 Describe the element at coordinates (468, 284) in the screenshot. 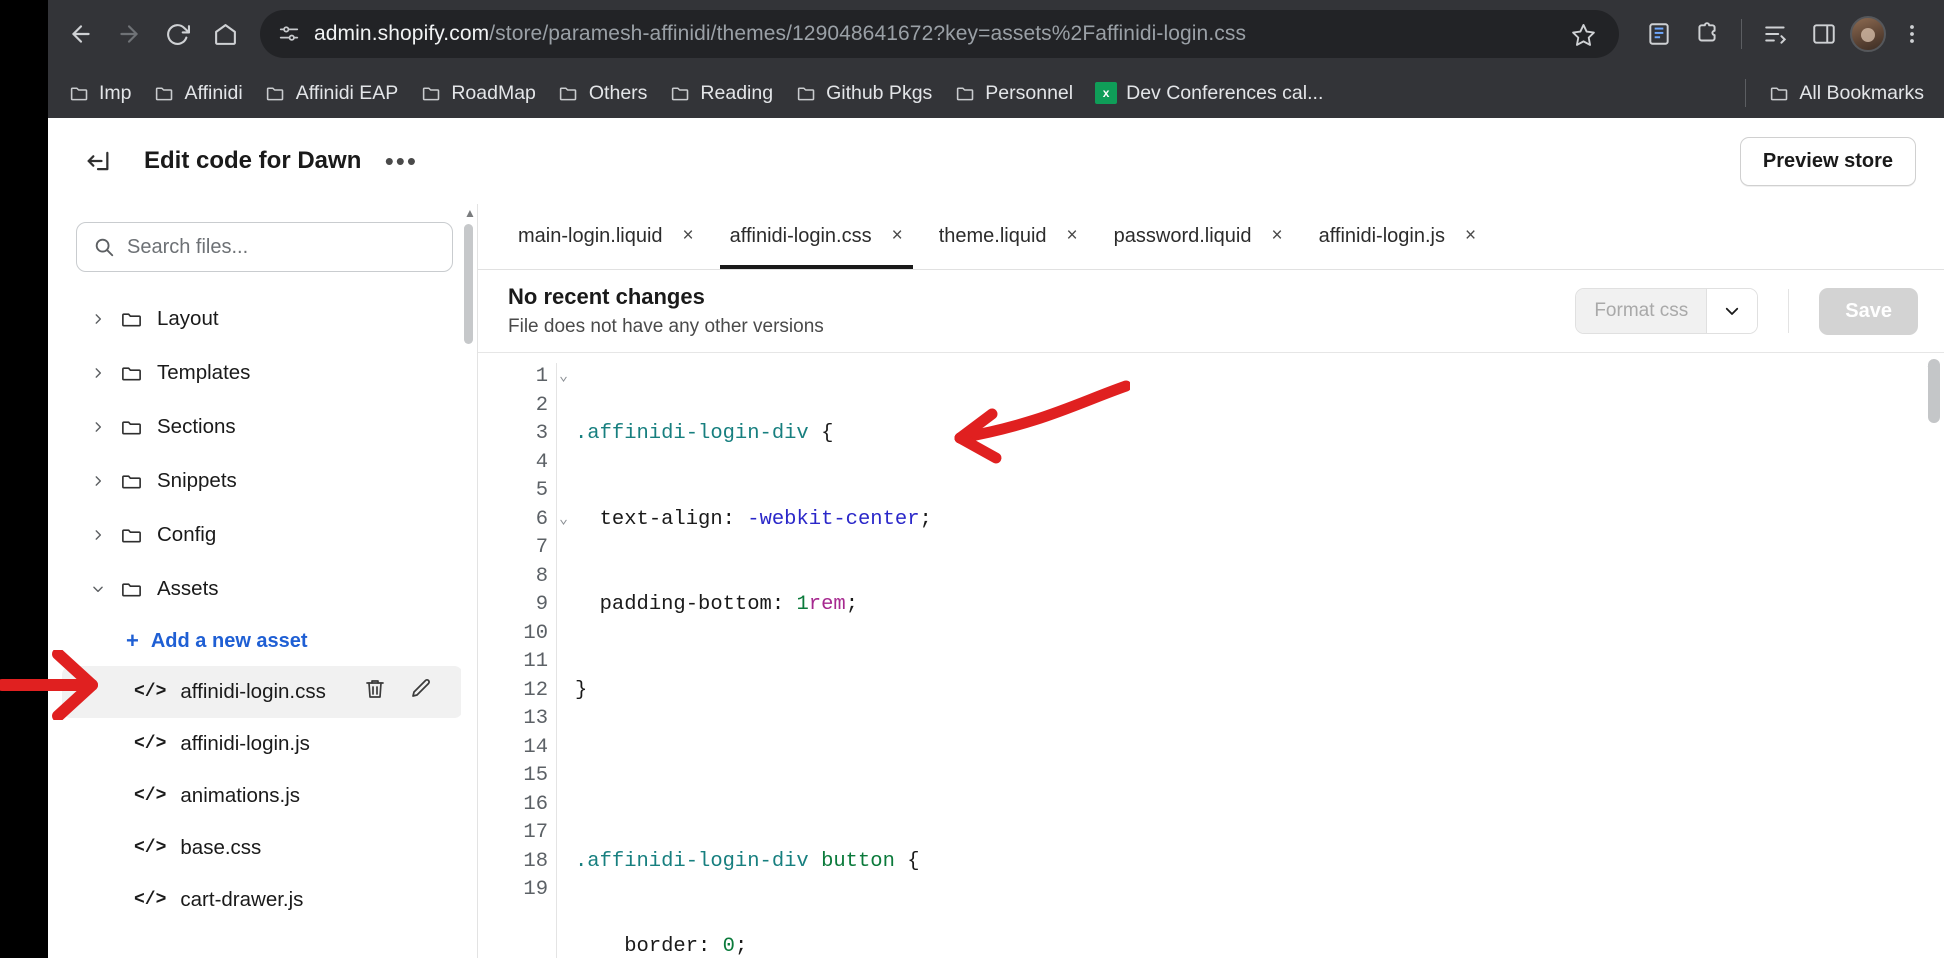

I see `sidebar-scroll-thumb` at that location.